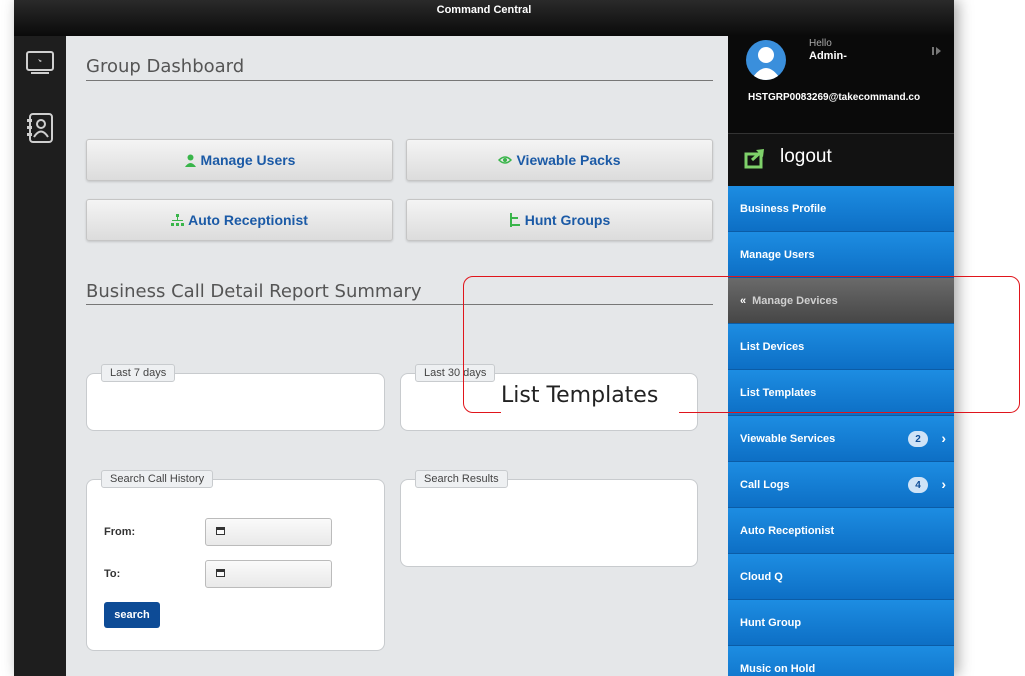  I want to click on to-date-input, so click(268, 574).